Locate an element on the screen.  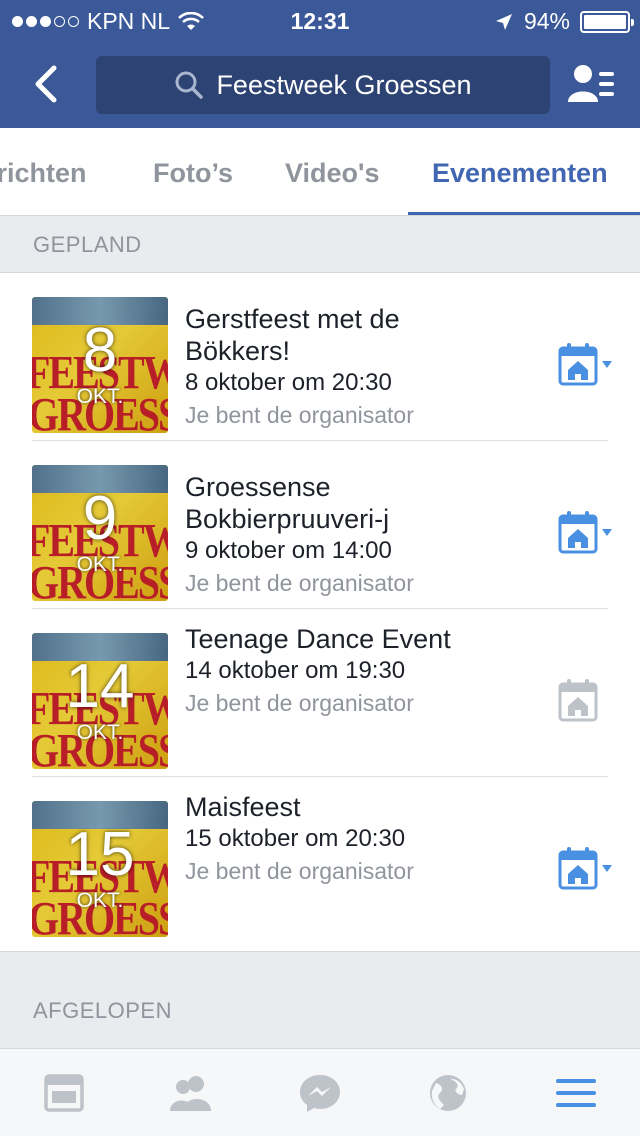
search-bar: Feestweek Groessen is located at coordinates (323, 85).